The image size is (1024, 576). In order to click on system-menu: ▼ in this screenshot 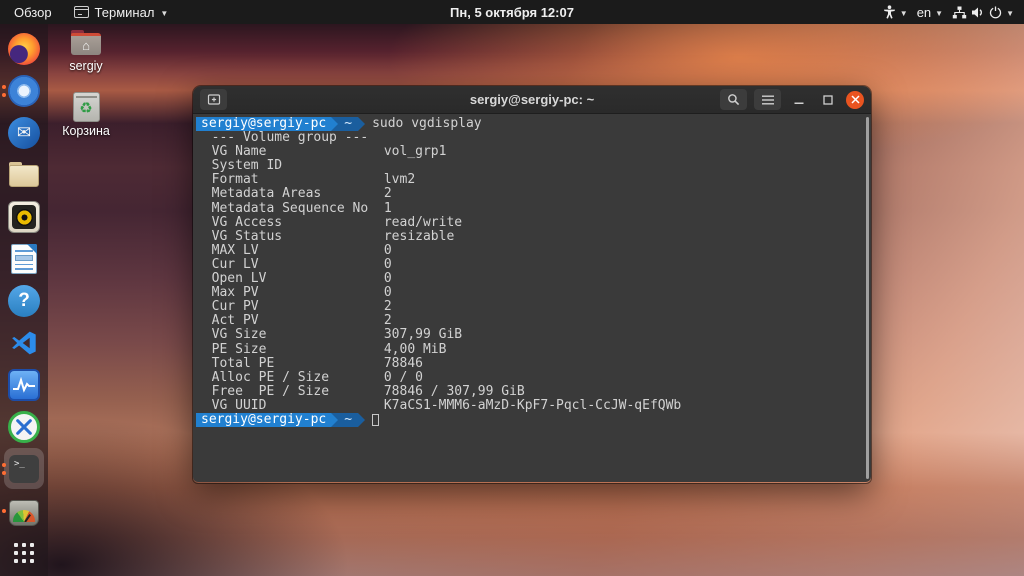, I will do `click(983, 12)`.